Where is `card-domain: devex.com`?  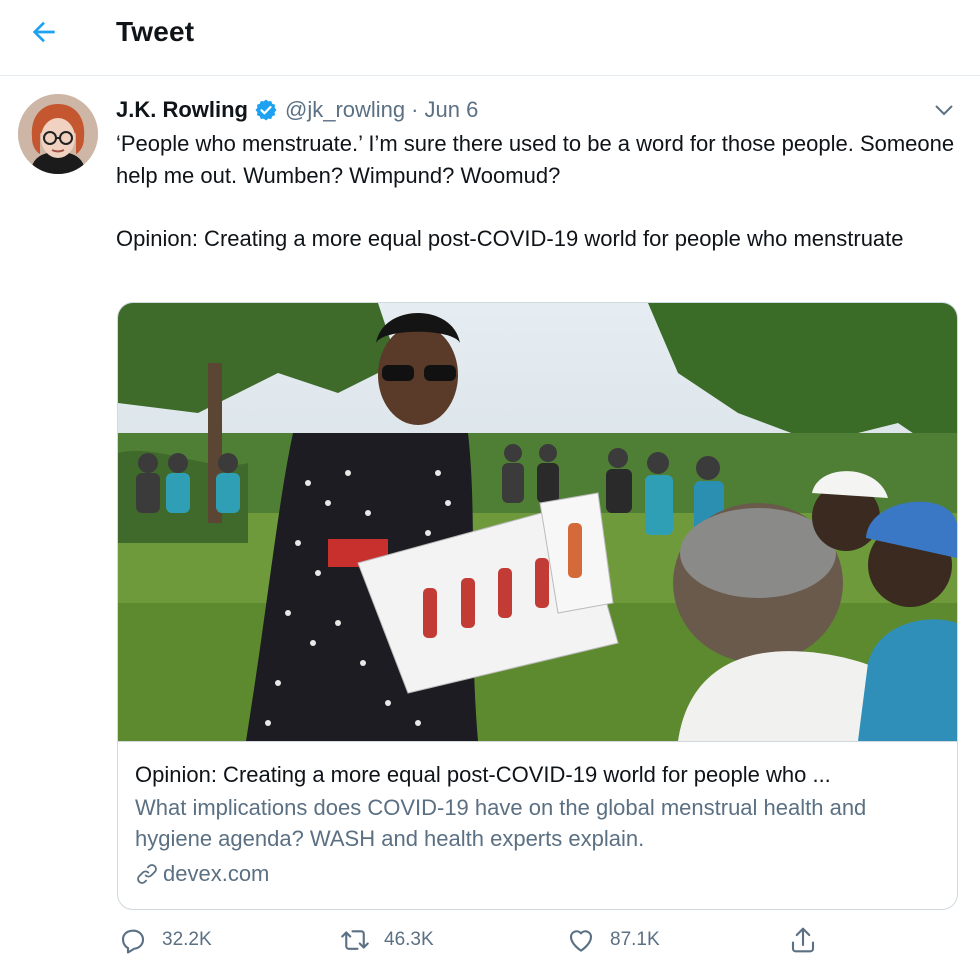
card-domain: devex.com is located at coordinates (539, 873).